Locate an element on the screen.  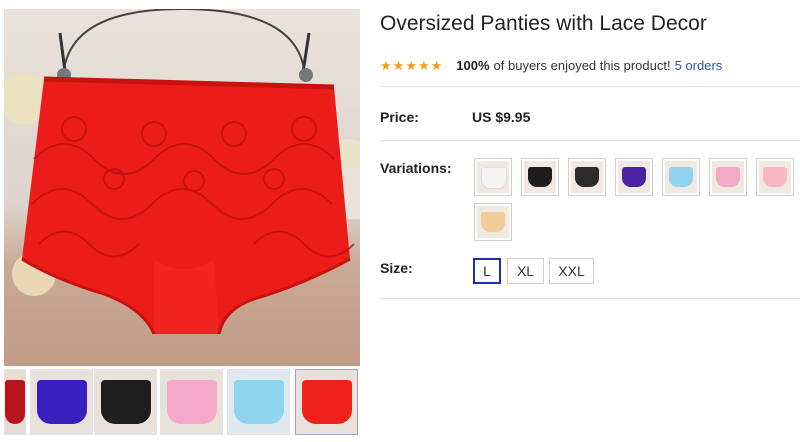
variation-swatch-purple is located at coordinates (634, 177).